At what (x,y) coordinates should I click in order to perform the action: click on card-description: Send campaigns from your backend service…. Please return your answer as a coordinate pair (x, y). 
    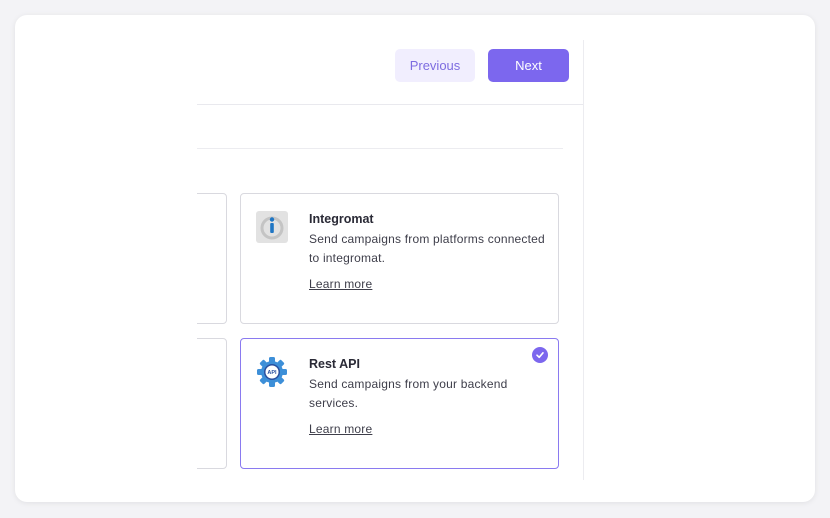
    Looking at the image, I should click on (408, 393).